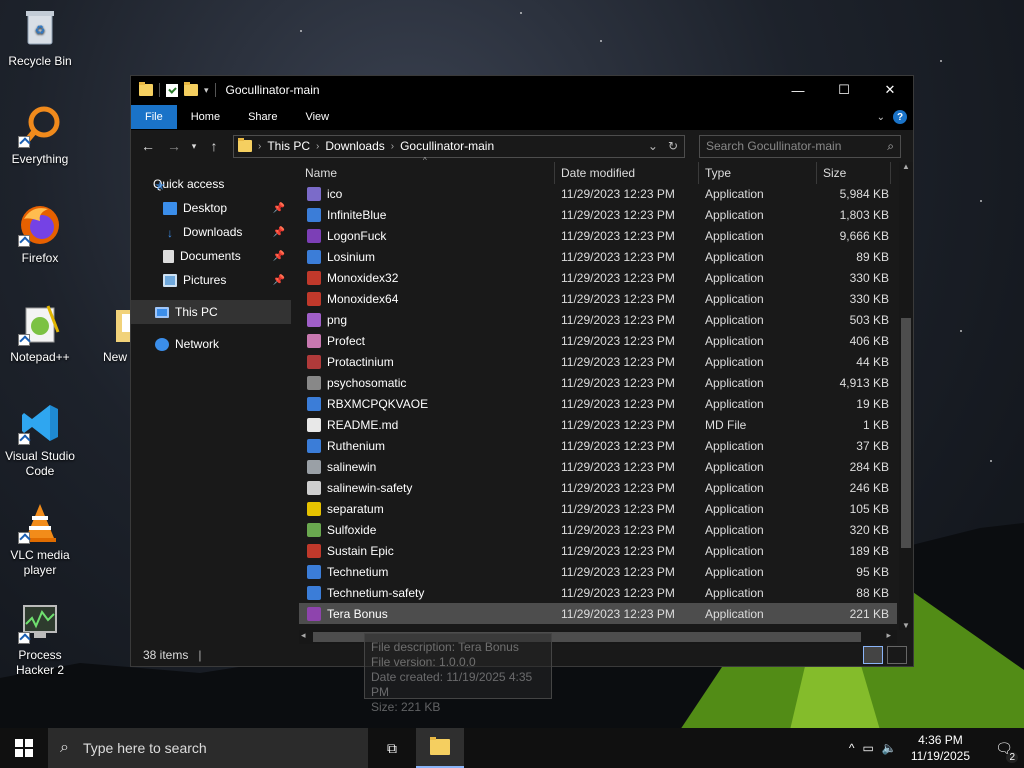 The image size is (1024, 768). What do you see at coordinates (154, 117) in the screenshot?
I see `tab-file: File` at bounding box center [154, 117].